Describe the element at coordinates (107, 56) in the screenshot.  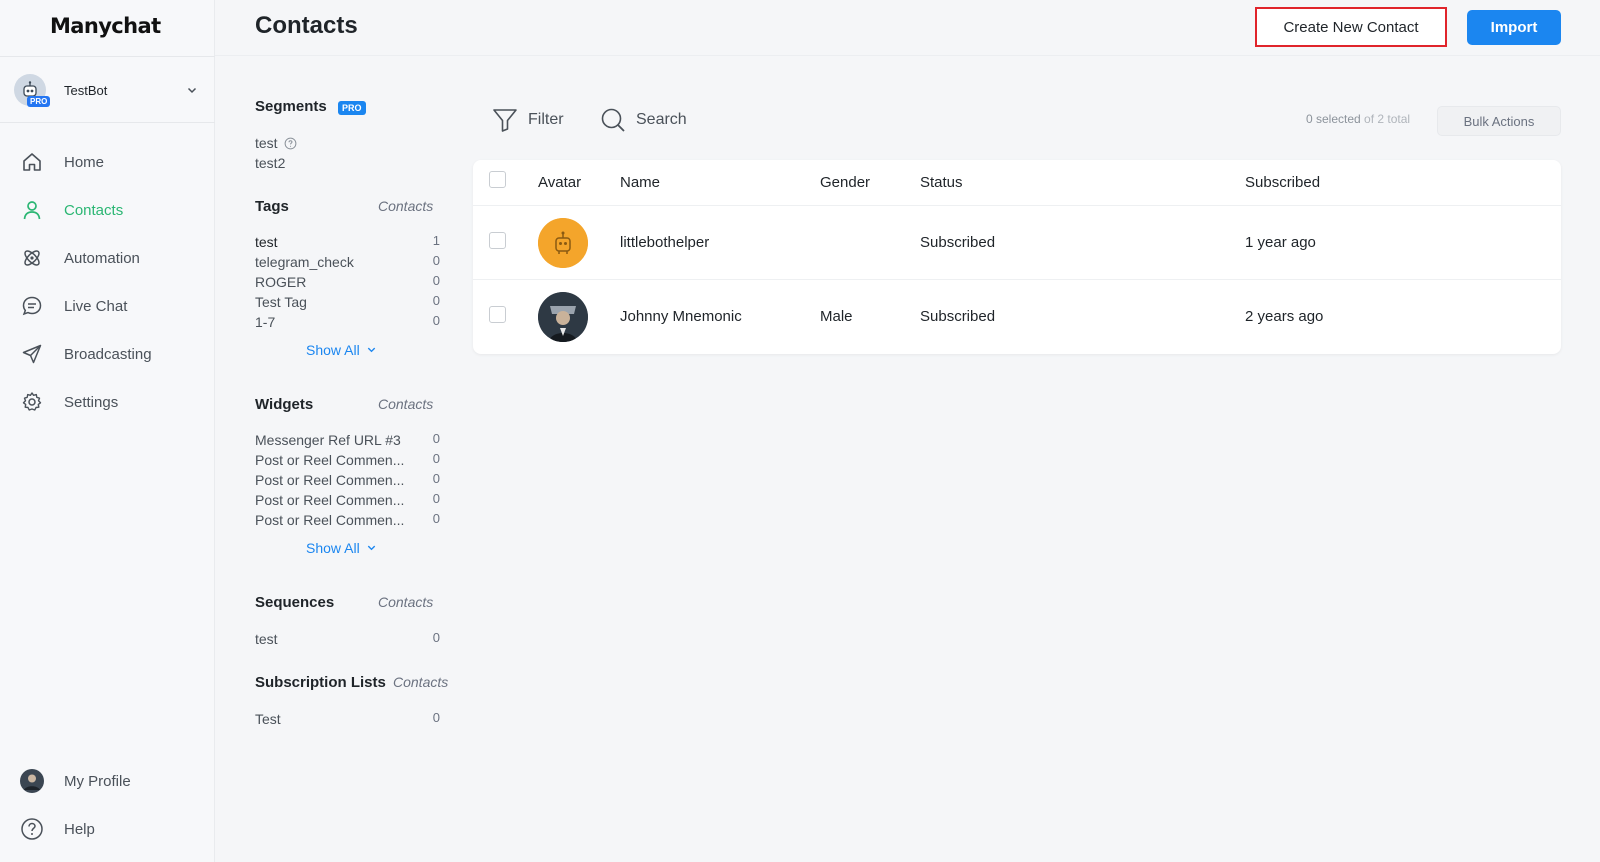
I see `divider` at that location.